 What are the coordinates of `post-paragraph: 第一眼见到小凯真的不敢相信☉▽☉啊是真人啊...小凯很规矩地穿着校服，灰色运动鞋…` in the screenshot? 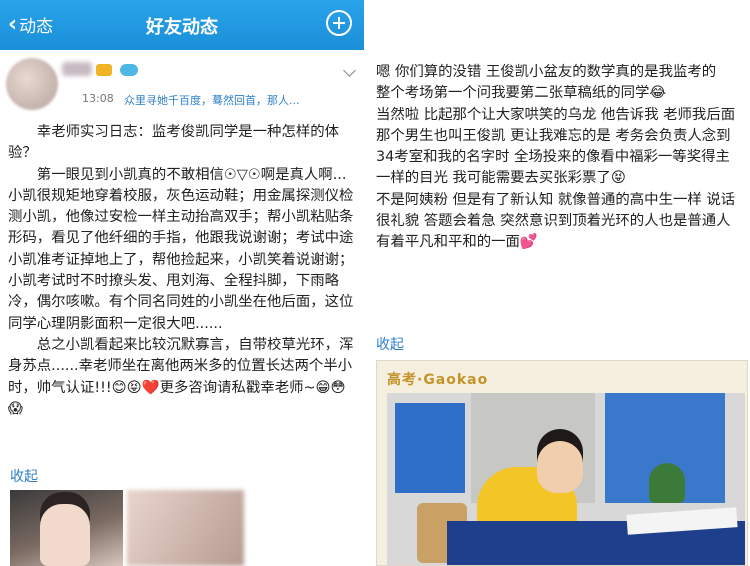 It's located at (181, 249).